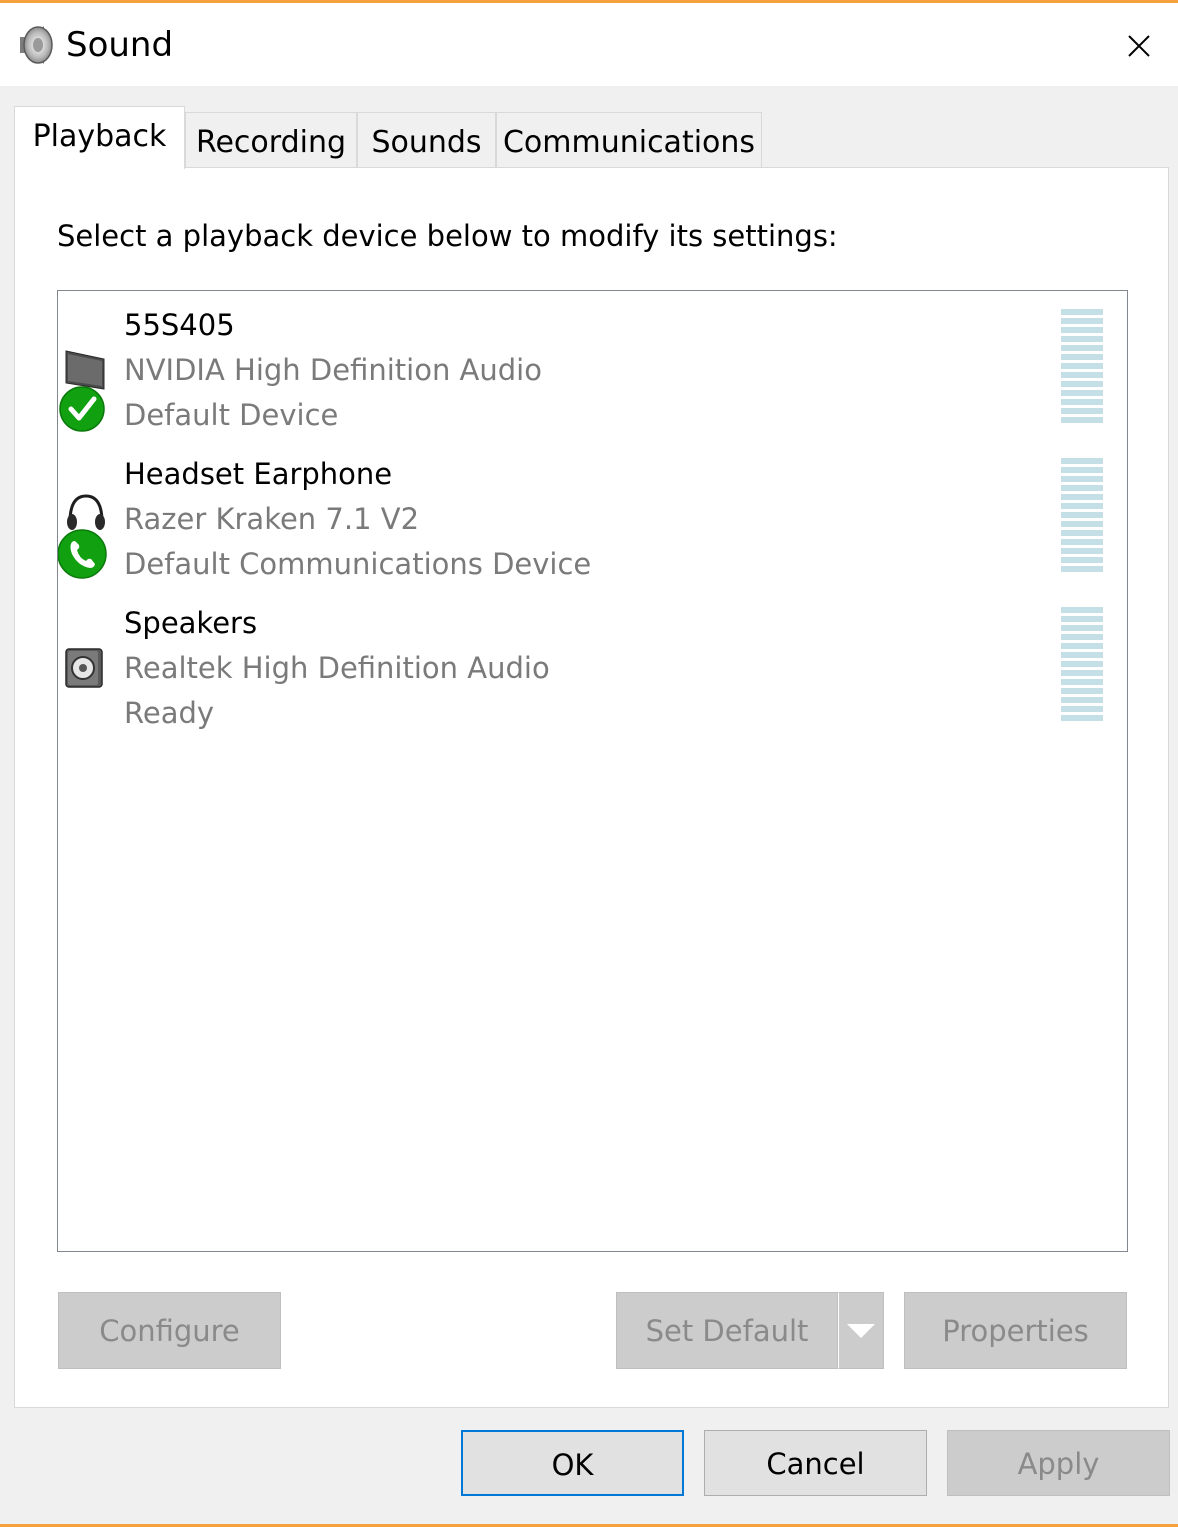 The height and width of the screenshot is (1527, 1178). What do you see at coordinates (337, 668) in the screenshot?
I see `device-driver: Realtek High Definition Audio` at bounding box center [337, 668].